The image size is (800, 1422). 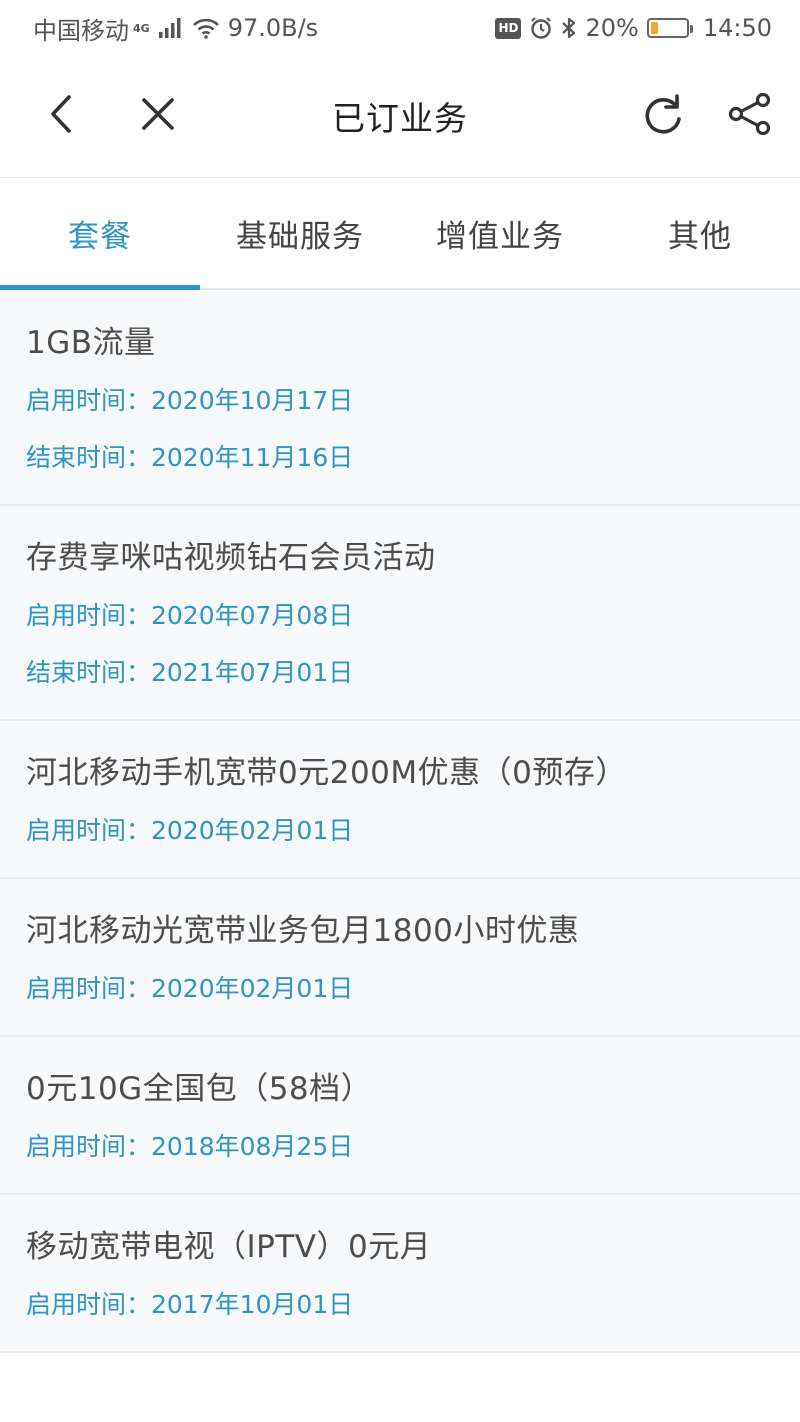 I want to click on category-tabs: 套餐 基础服务 增值业务 其他, so click(x=400, y=234).